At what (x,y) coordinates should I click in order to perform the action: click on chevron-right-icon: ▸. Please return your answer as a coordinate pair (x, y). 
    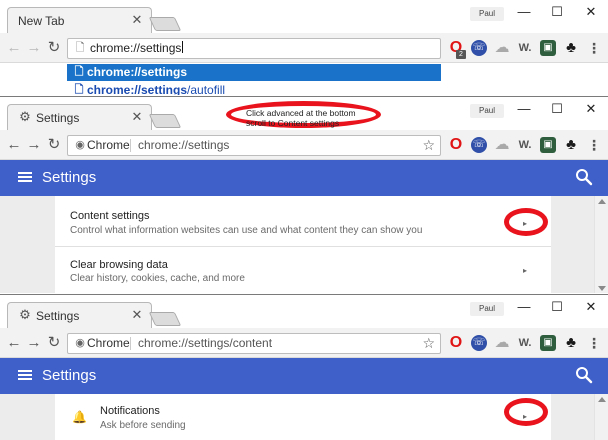
    Looking at the image, I should click on (527, 271).